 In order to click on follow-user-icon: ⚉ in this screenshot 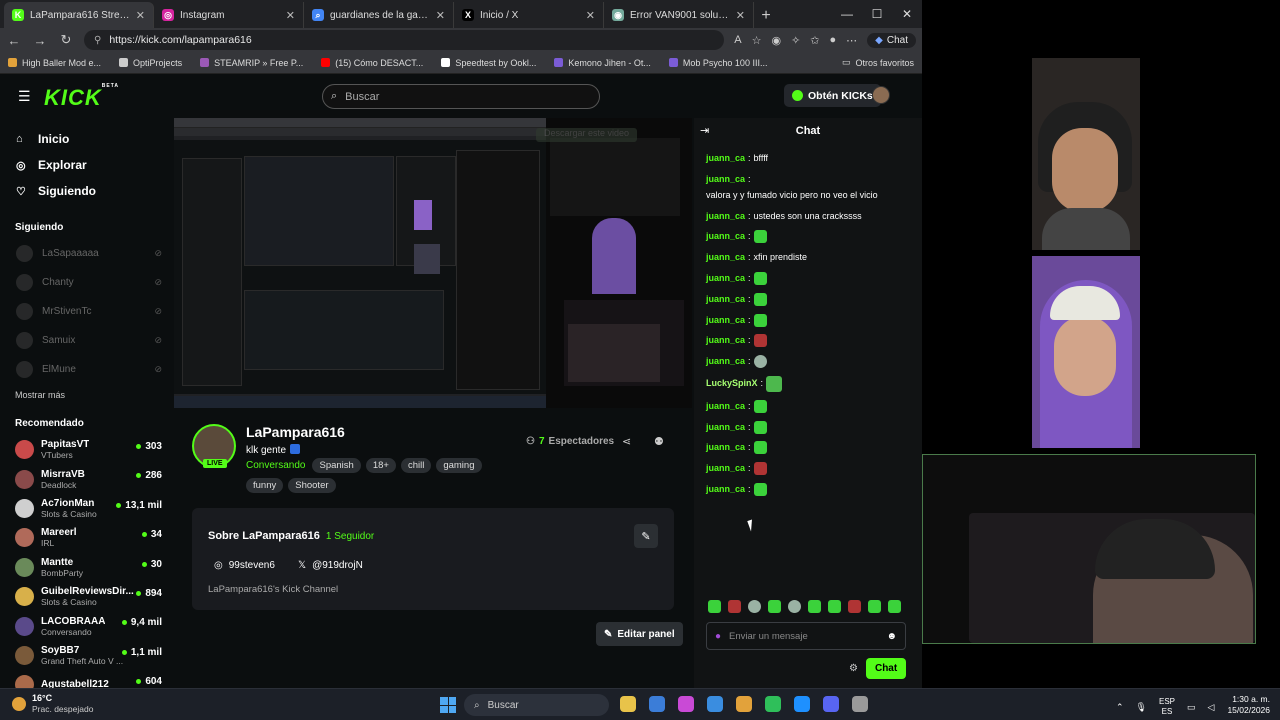, I will do `click(659, 441)`.